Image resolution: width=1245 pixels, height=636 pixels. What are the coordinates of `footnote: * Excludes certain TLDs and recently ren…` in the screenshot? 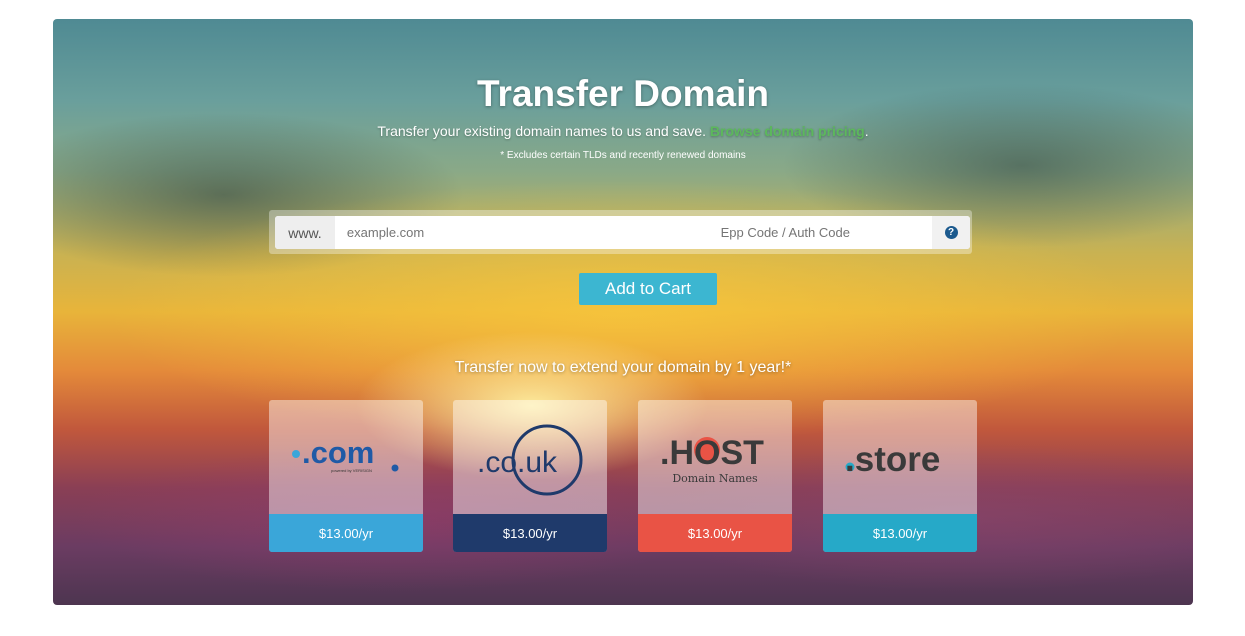 It's located at (623, 155).